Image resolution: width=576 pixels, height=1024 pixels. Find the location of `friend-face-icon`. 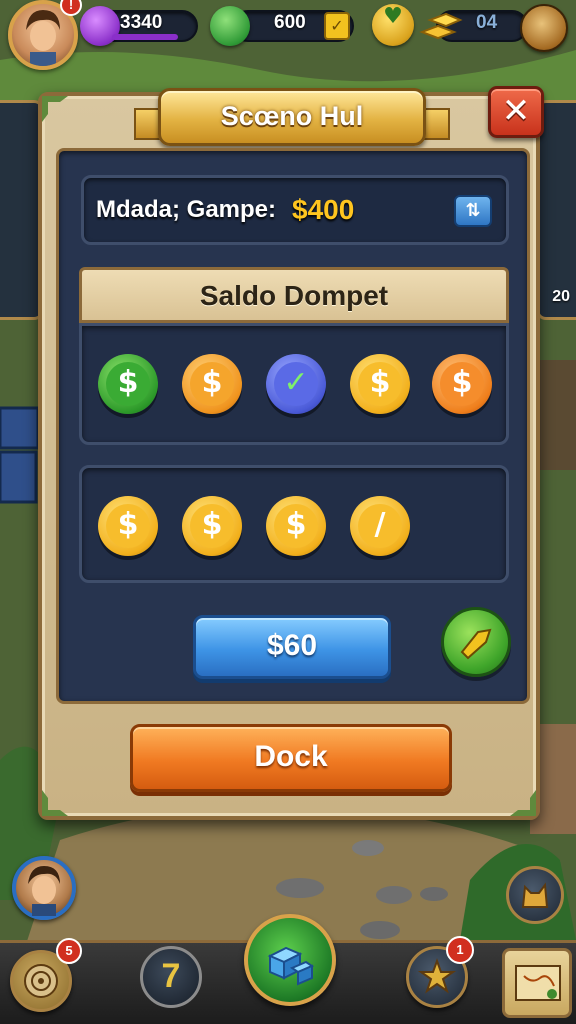

friend-face-icon is located at coordinates (44, 891).